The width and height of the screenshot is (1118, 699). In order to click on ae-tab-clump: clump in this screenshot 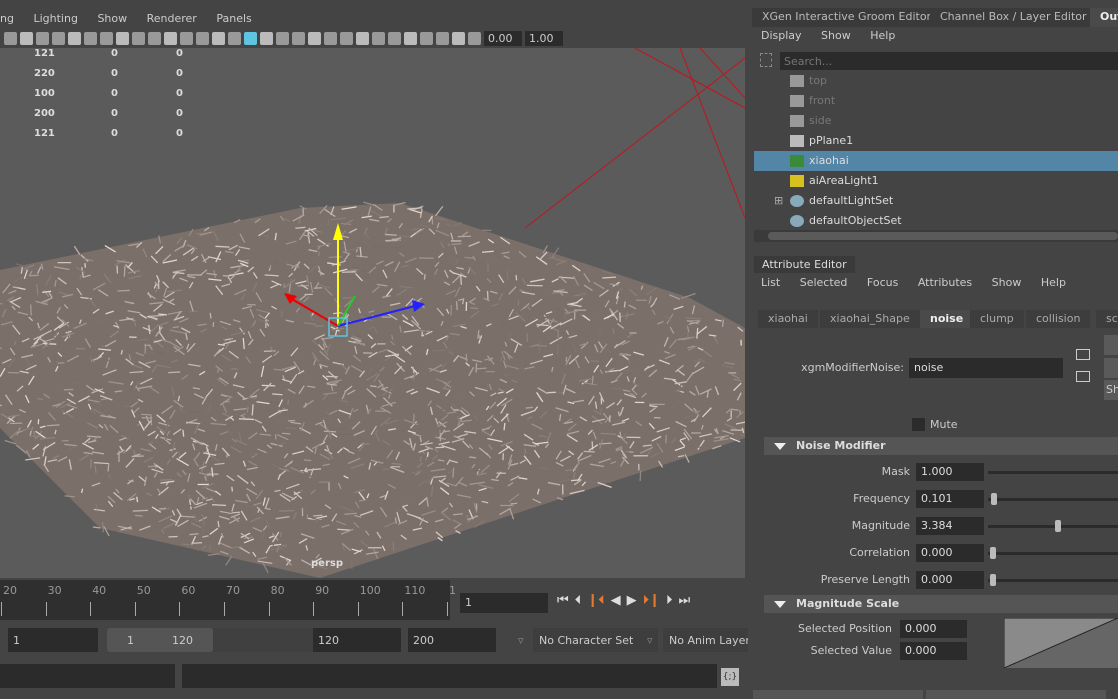, I will do `click(997, 319)`.